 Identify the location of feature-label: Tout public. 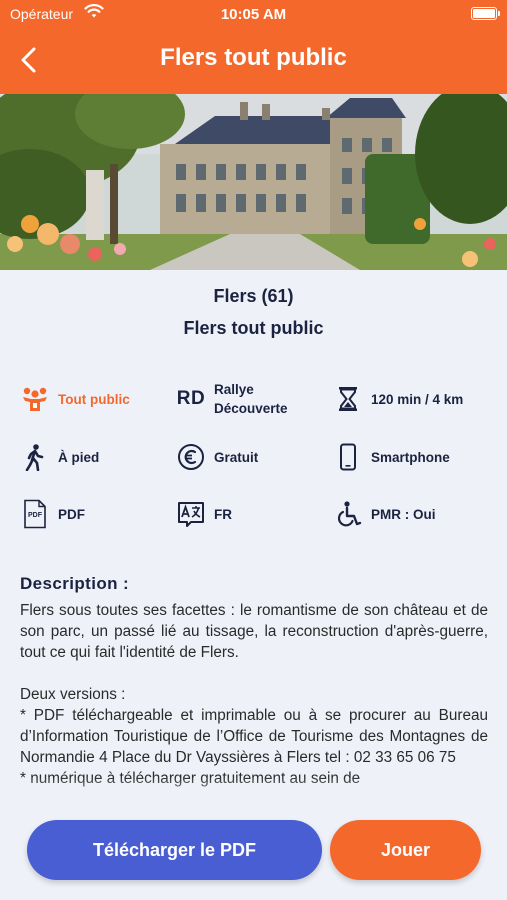
(94, 399).